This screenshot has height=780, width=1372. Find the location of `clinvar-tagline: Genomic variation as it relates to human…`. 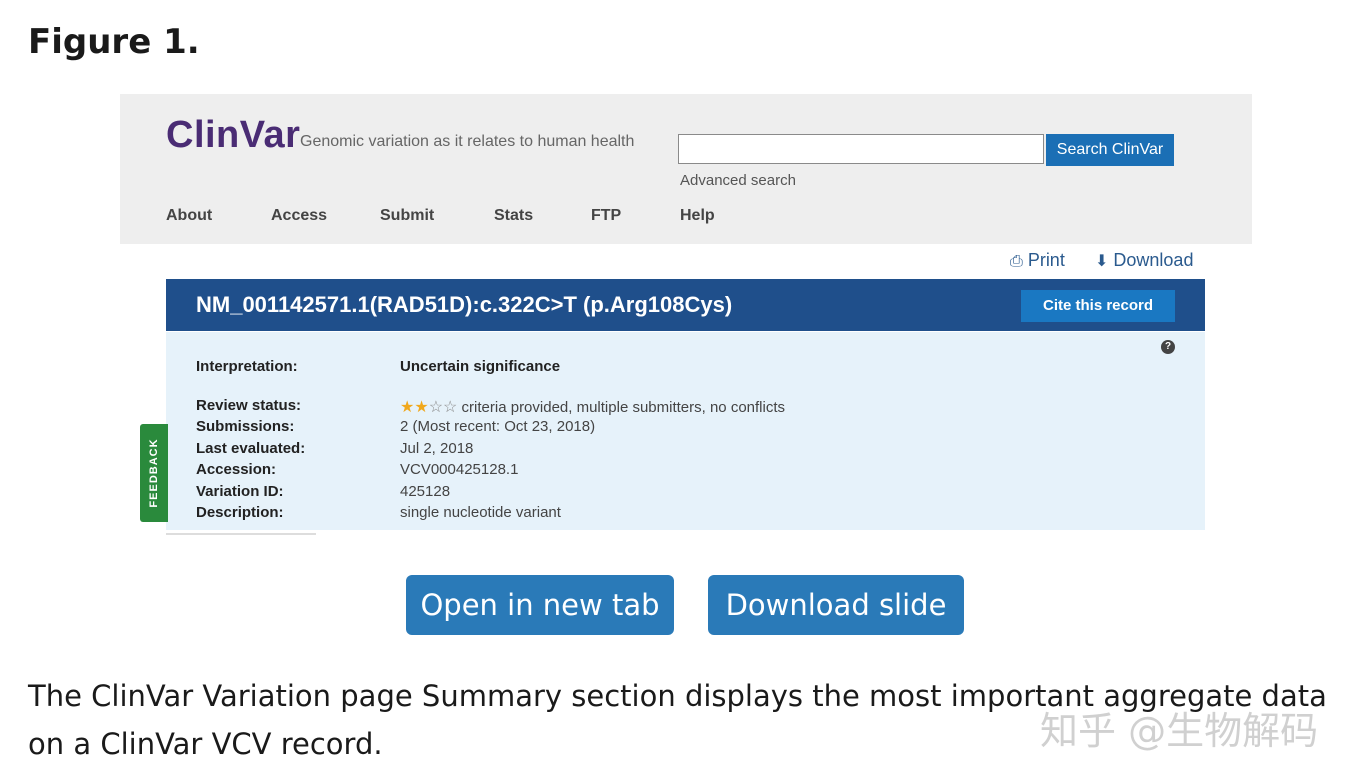

clinvar-tagline: Genomic variation as it relates to human… is located at coordinates (467, 141).